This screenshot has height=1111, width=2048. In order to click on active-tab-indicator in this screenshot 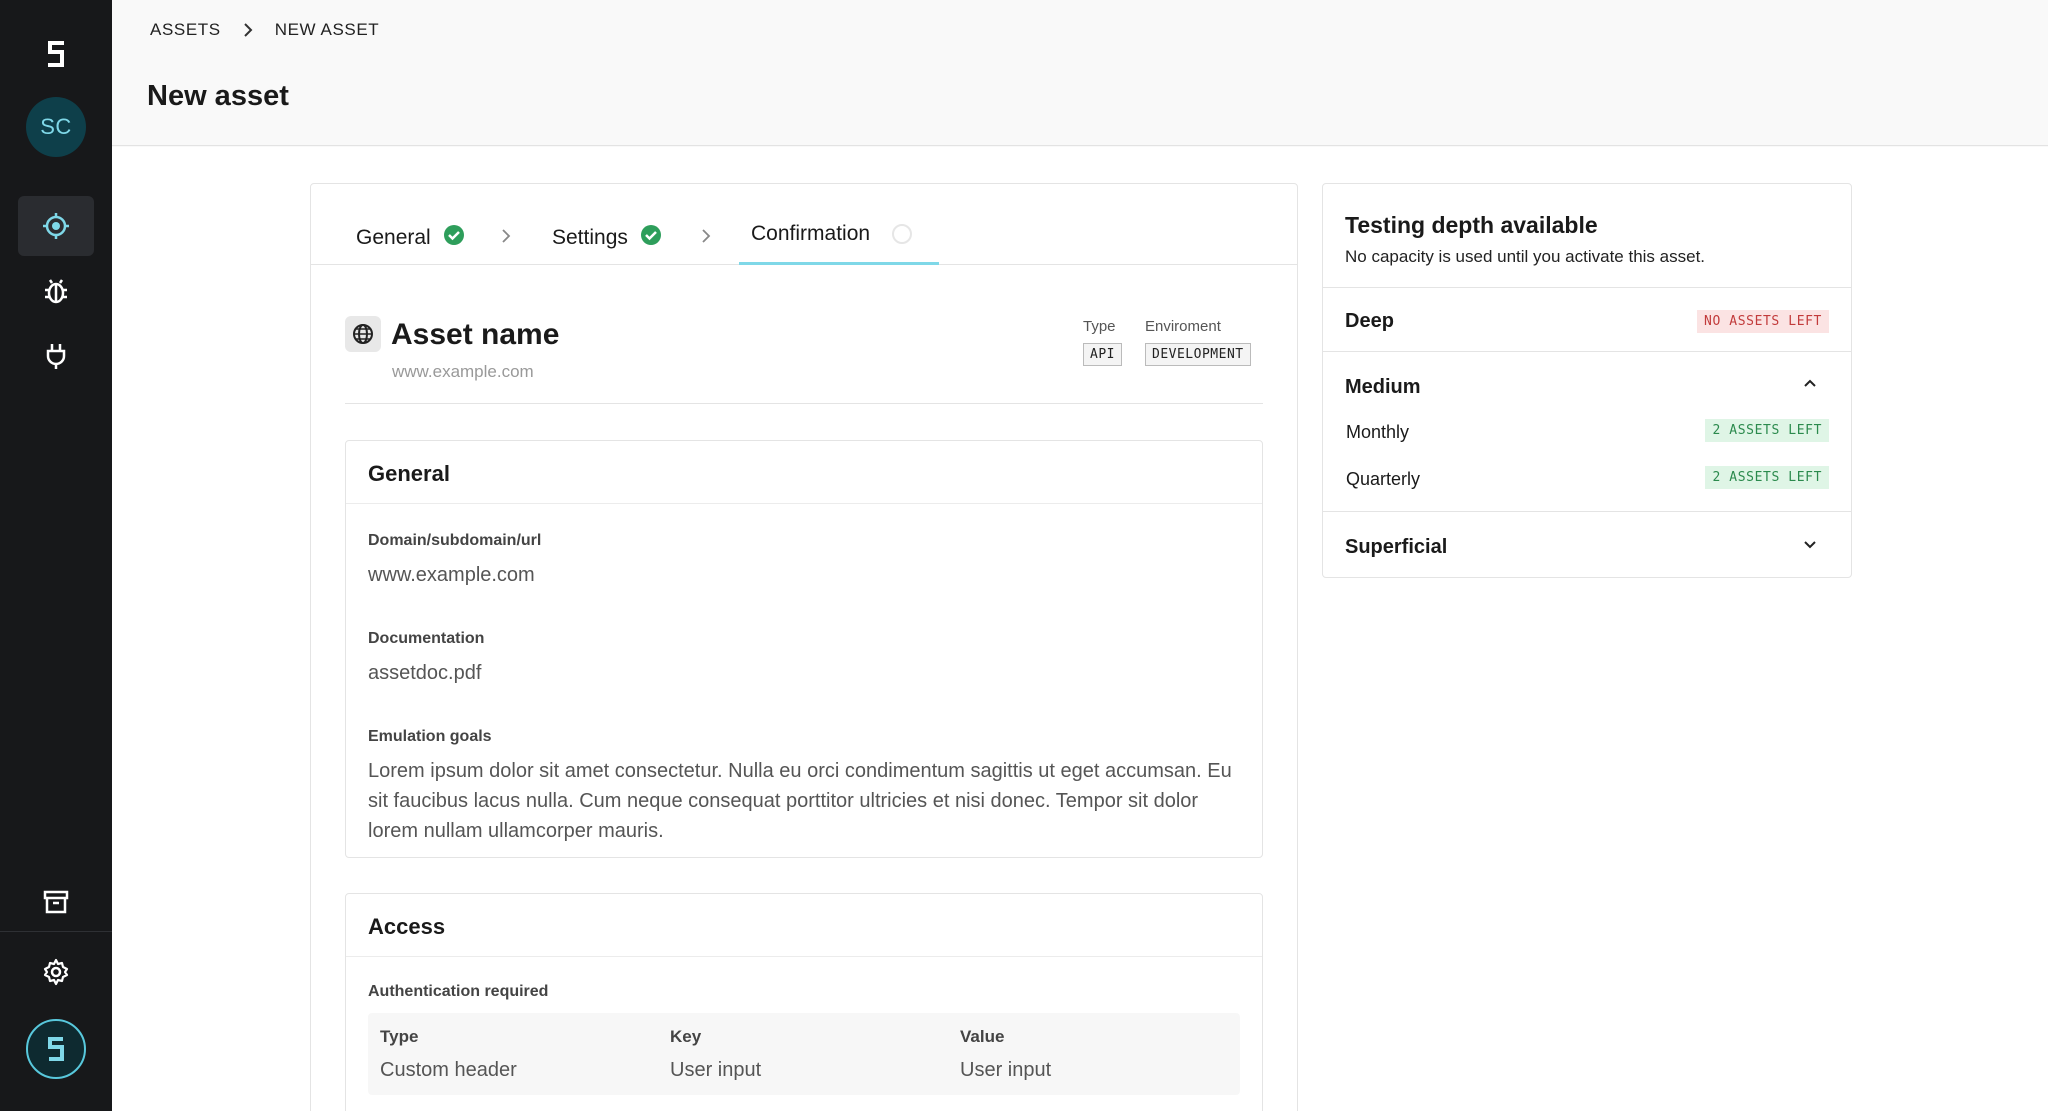, I will do `click(839, 263)`.